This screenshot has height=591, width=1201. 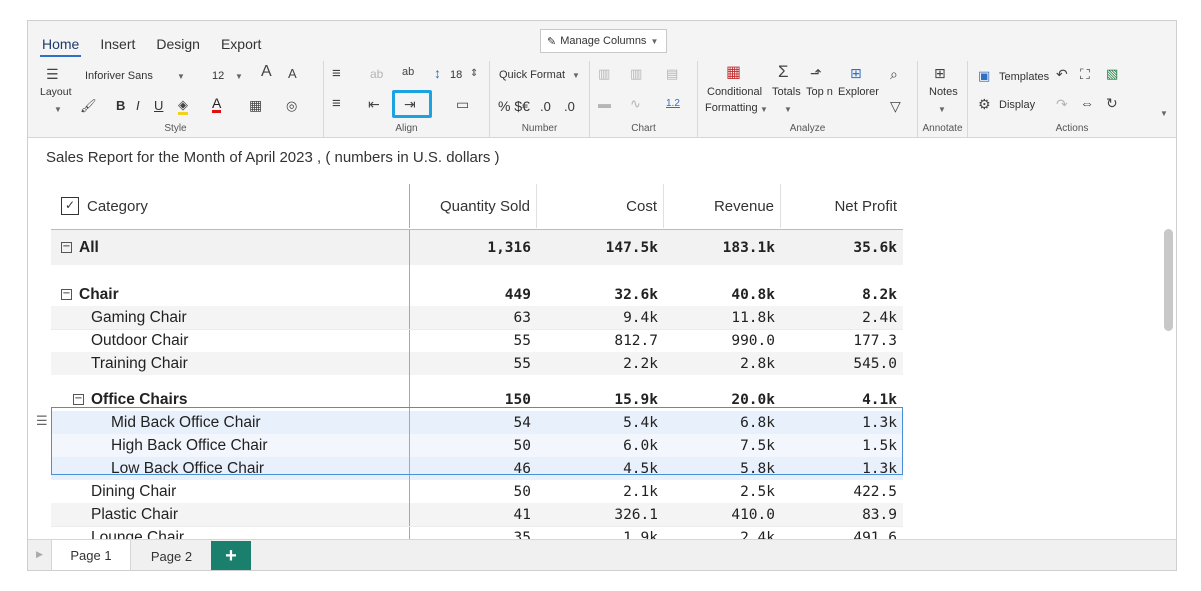 What do you see at coordinates (456, 75) in the screenshot?
I see `row-height-value: 18` at bounding box center [456, 75].